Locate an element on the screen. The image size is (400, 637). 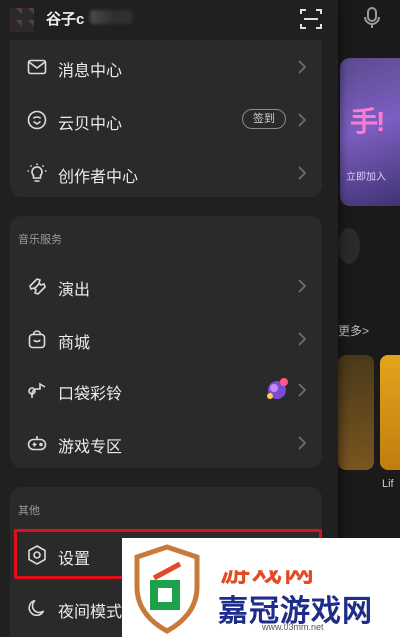
background-banner: 手! 立即加入 is located at coordinates (370, 132).